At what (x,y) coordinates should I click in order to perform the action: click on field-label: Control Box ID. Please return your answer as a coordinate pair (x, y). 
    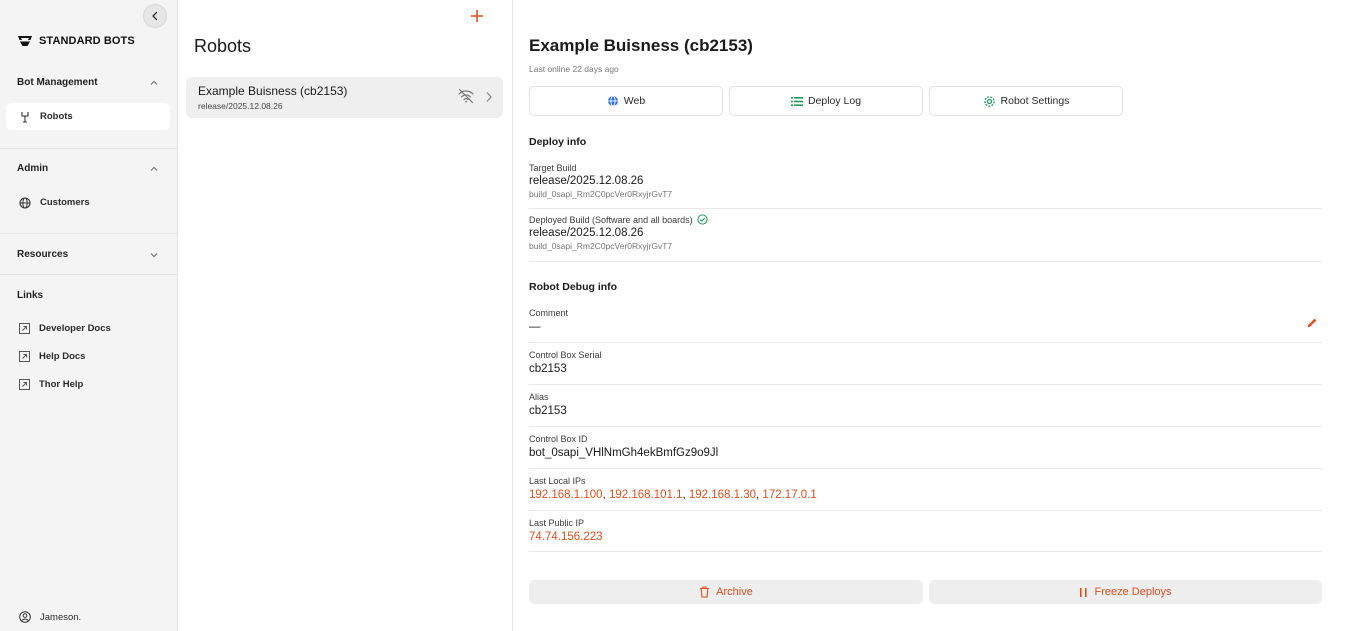
    Looking at the image, I should click on (558, 439).